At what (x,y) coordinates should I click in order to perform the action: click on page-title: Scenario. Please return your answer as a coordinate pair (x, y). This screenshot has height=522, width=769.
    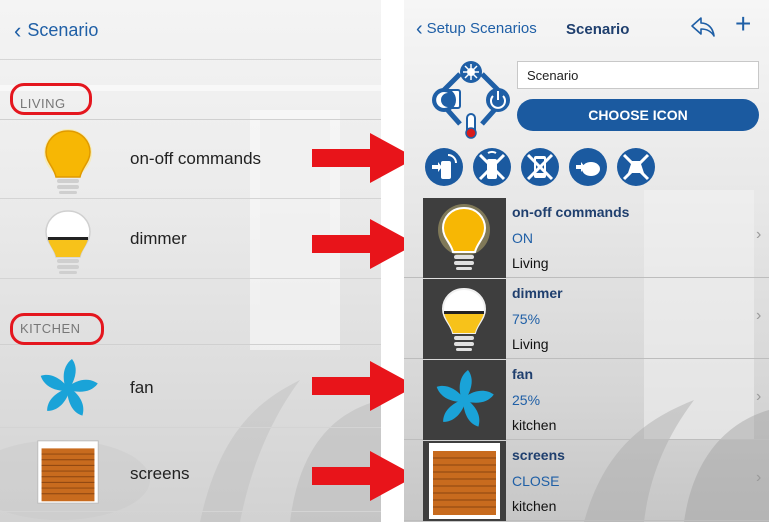
    Looking at the image, I should click on (598, 29).